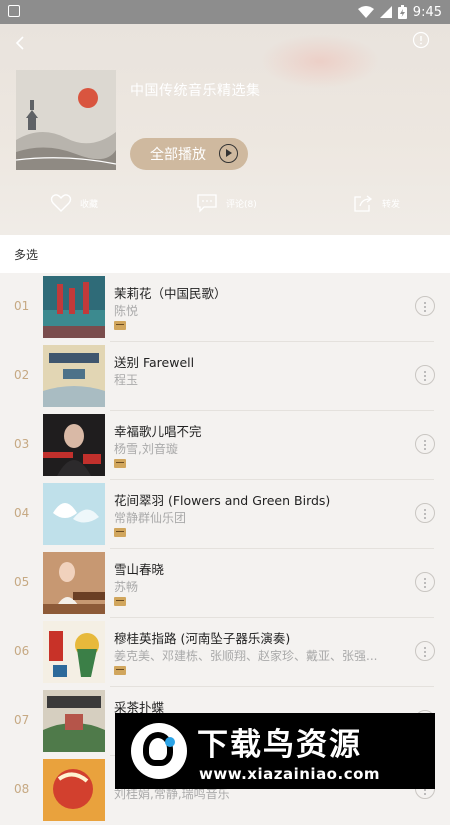 The image size is (450, 825). I want to click on favorite-label: 收藏, so click(89, 204).